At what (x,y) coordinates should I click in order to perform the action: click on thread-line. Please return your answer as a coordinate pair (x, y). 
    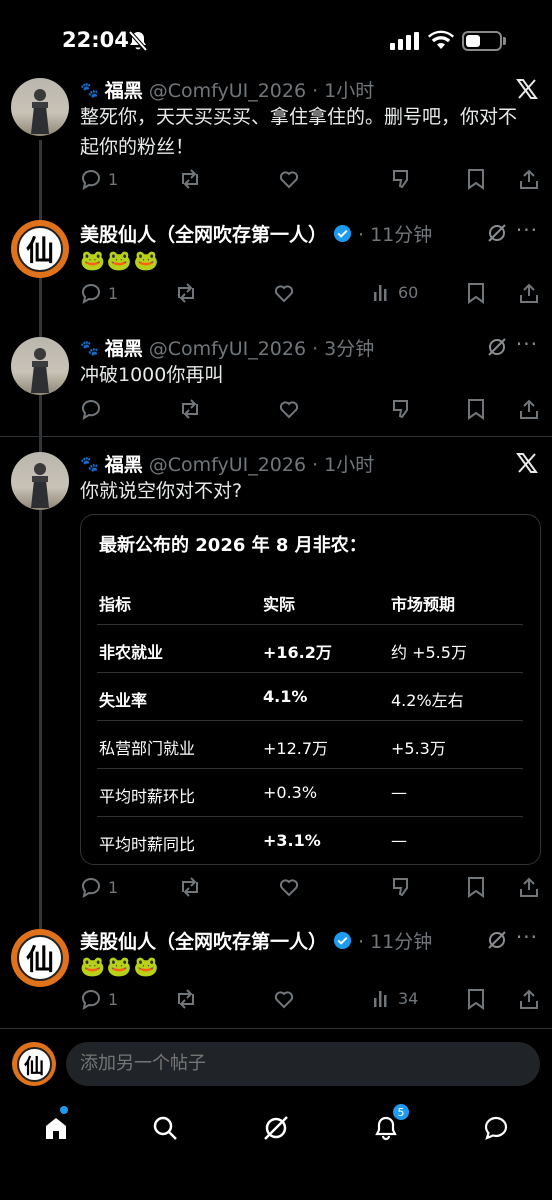
    Looking at the image, I should click on (40, 715).